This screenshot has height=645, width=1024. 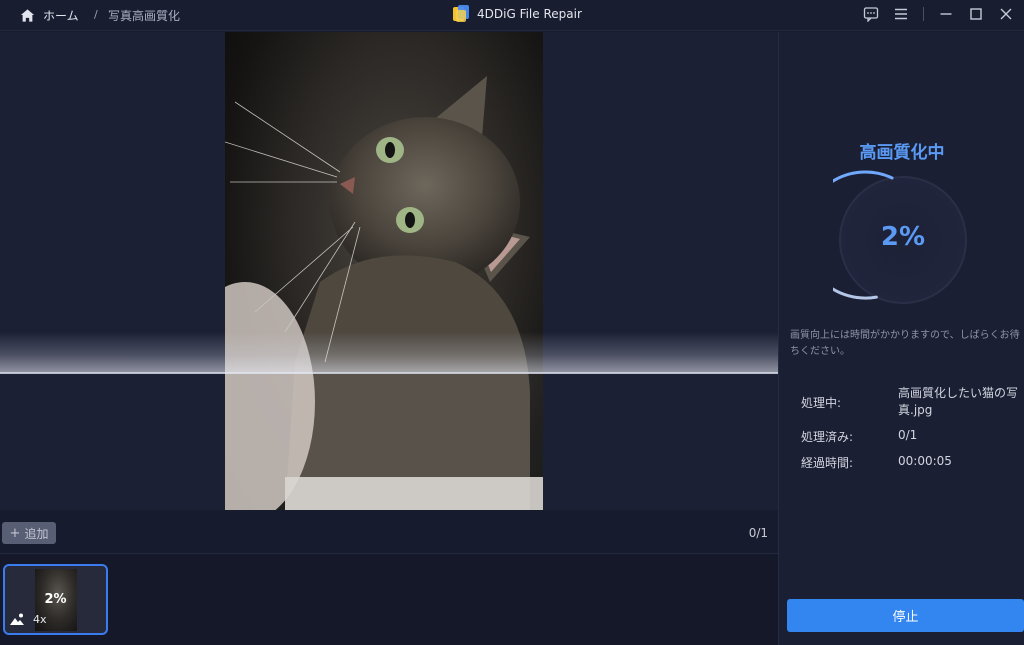 I want to click on scan-glow, so click(x=389, y=353).